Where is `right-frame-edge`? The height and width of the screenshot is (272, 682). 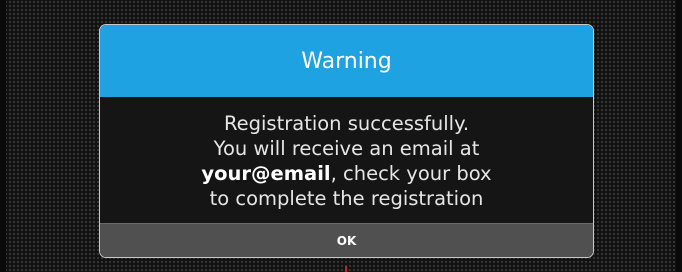 right-frame-edge is located at coordinates (679, 136).